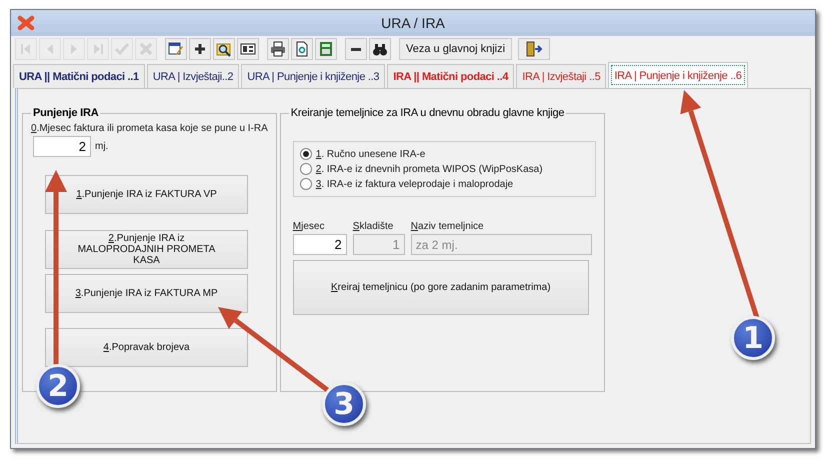  I want to click on exit-door-icon, so click(534, 49).